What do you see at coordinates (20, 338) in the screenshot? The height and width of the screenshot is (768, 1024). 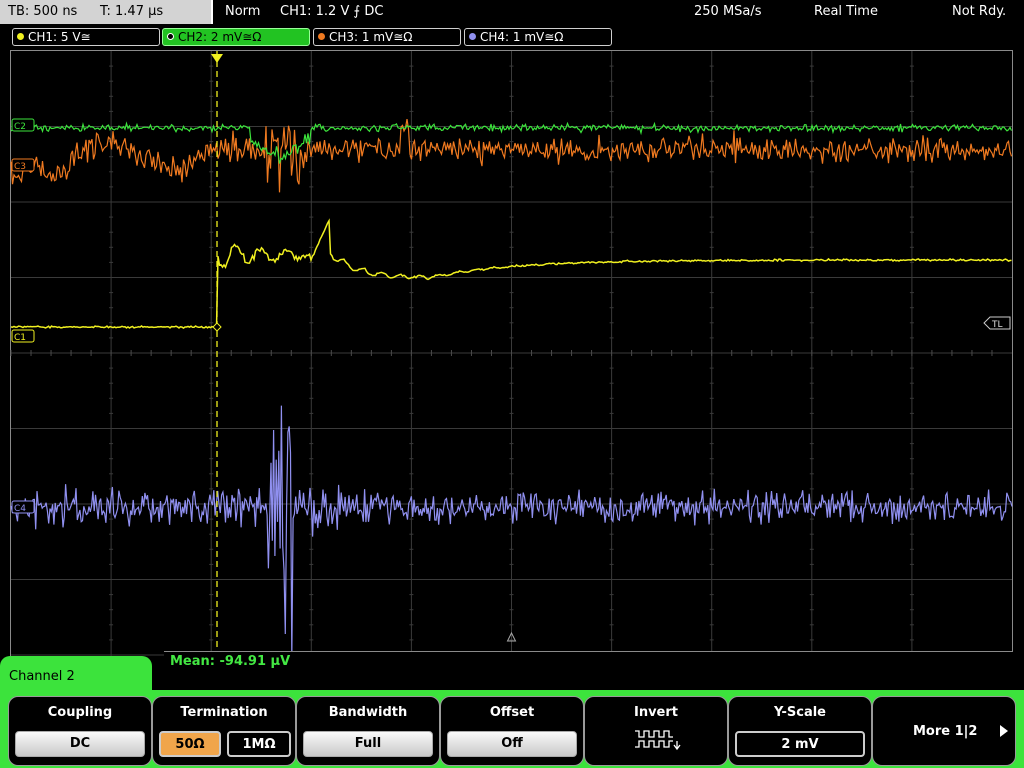 I see `ch1-marker: C1` at bounding box center [20, 338].